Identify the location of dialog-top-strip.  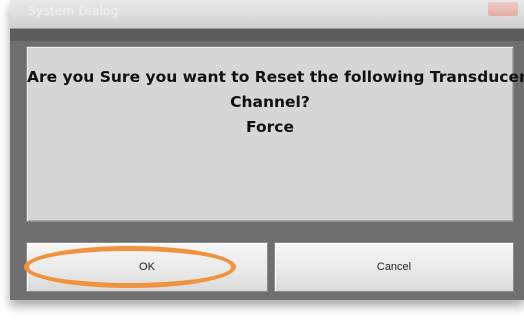
(267, 35).